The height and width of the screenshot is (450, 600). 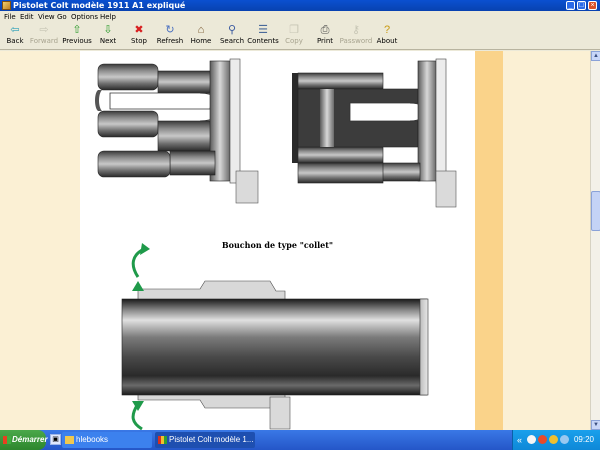 I want to click on arrow-left-icon: ⇦, so click(x=15, y=30).